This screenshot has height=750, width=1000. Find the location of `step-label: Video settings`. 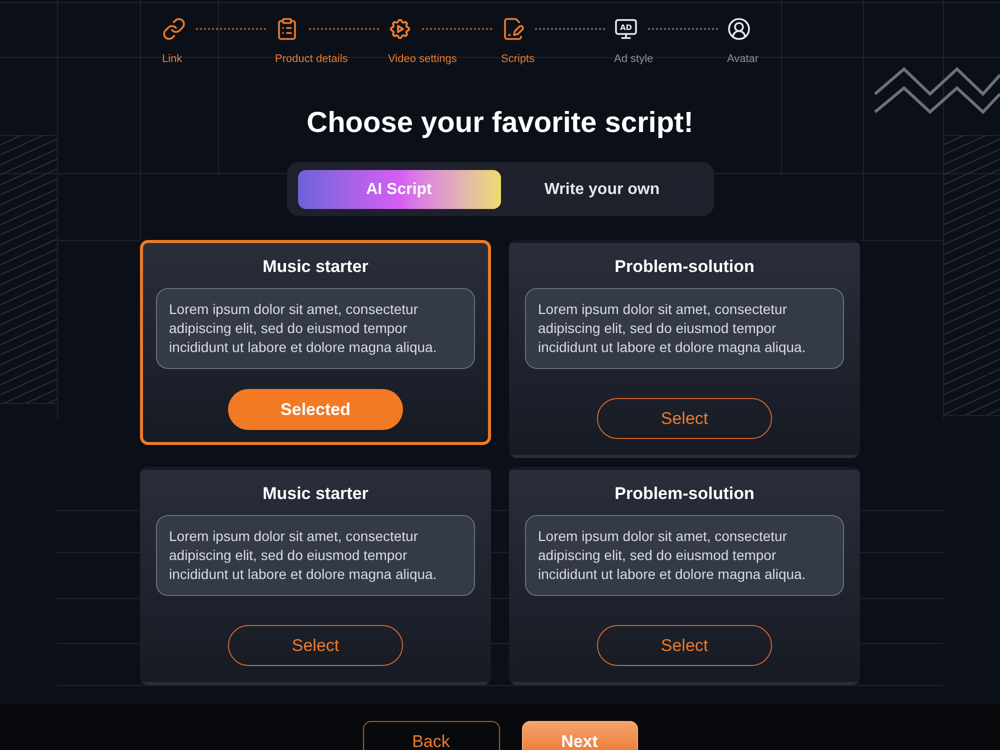

step-label: Video settings is located at coordinates (422, 59).